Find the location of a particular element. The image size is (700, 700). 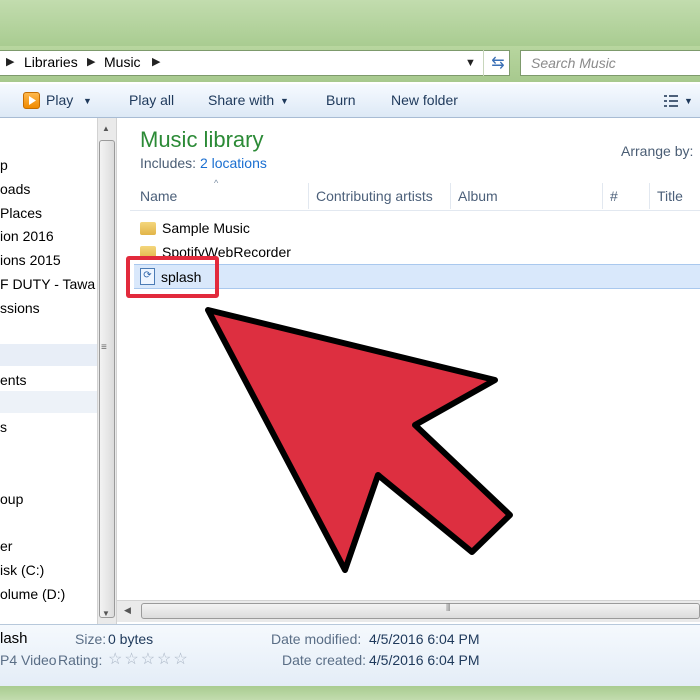

sidebar-item: er is located at coordinates (6, 546).